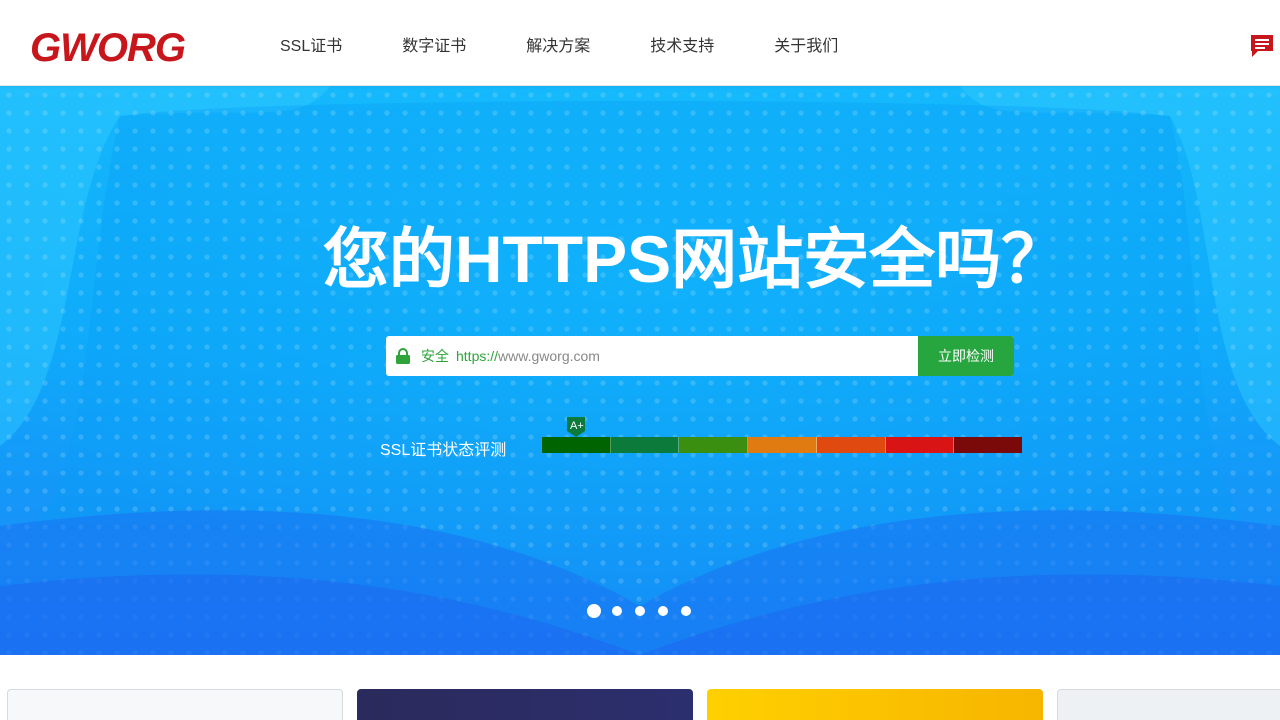  What do you see at coordinates (645, 611) in the screenshot?
I see `carousel-dots` at bounding box center [645, 611].